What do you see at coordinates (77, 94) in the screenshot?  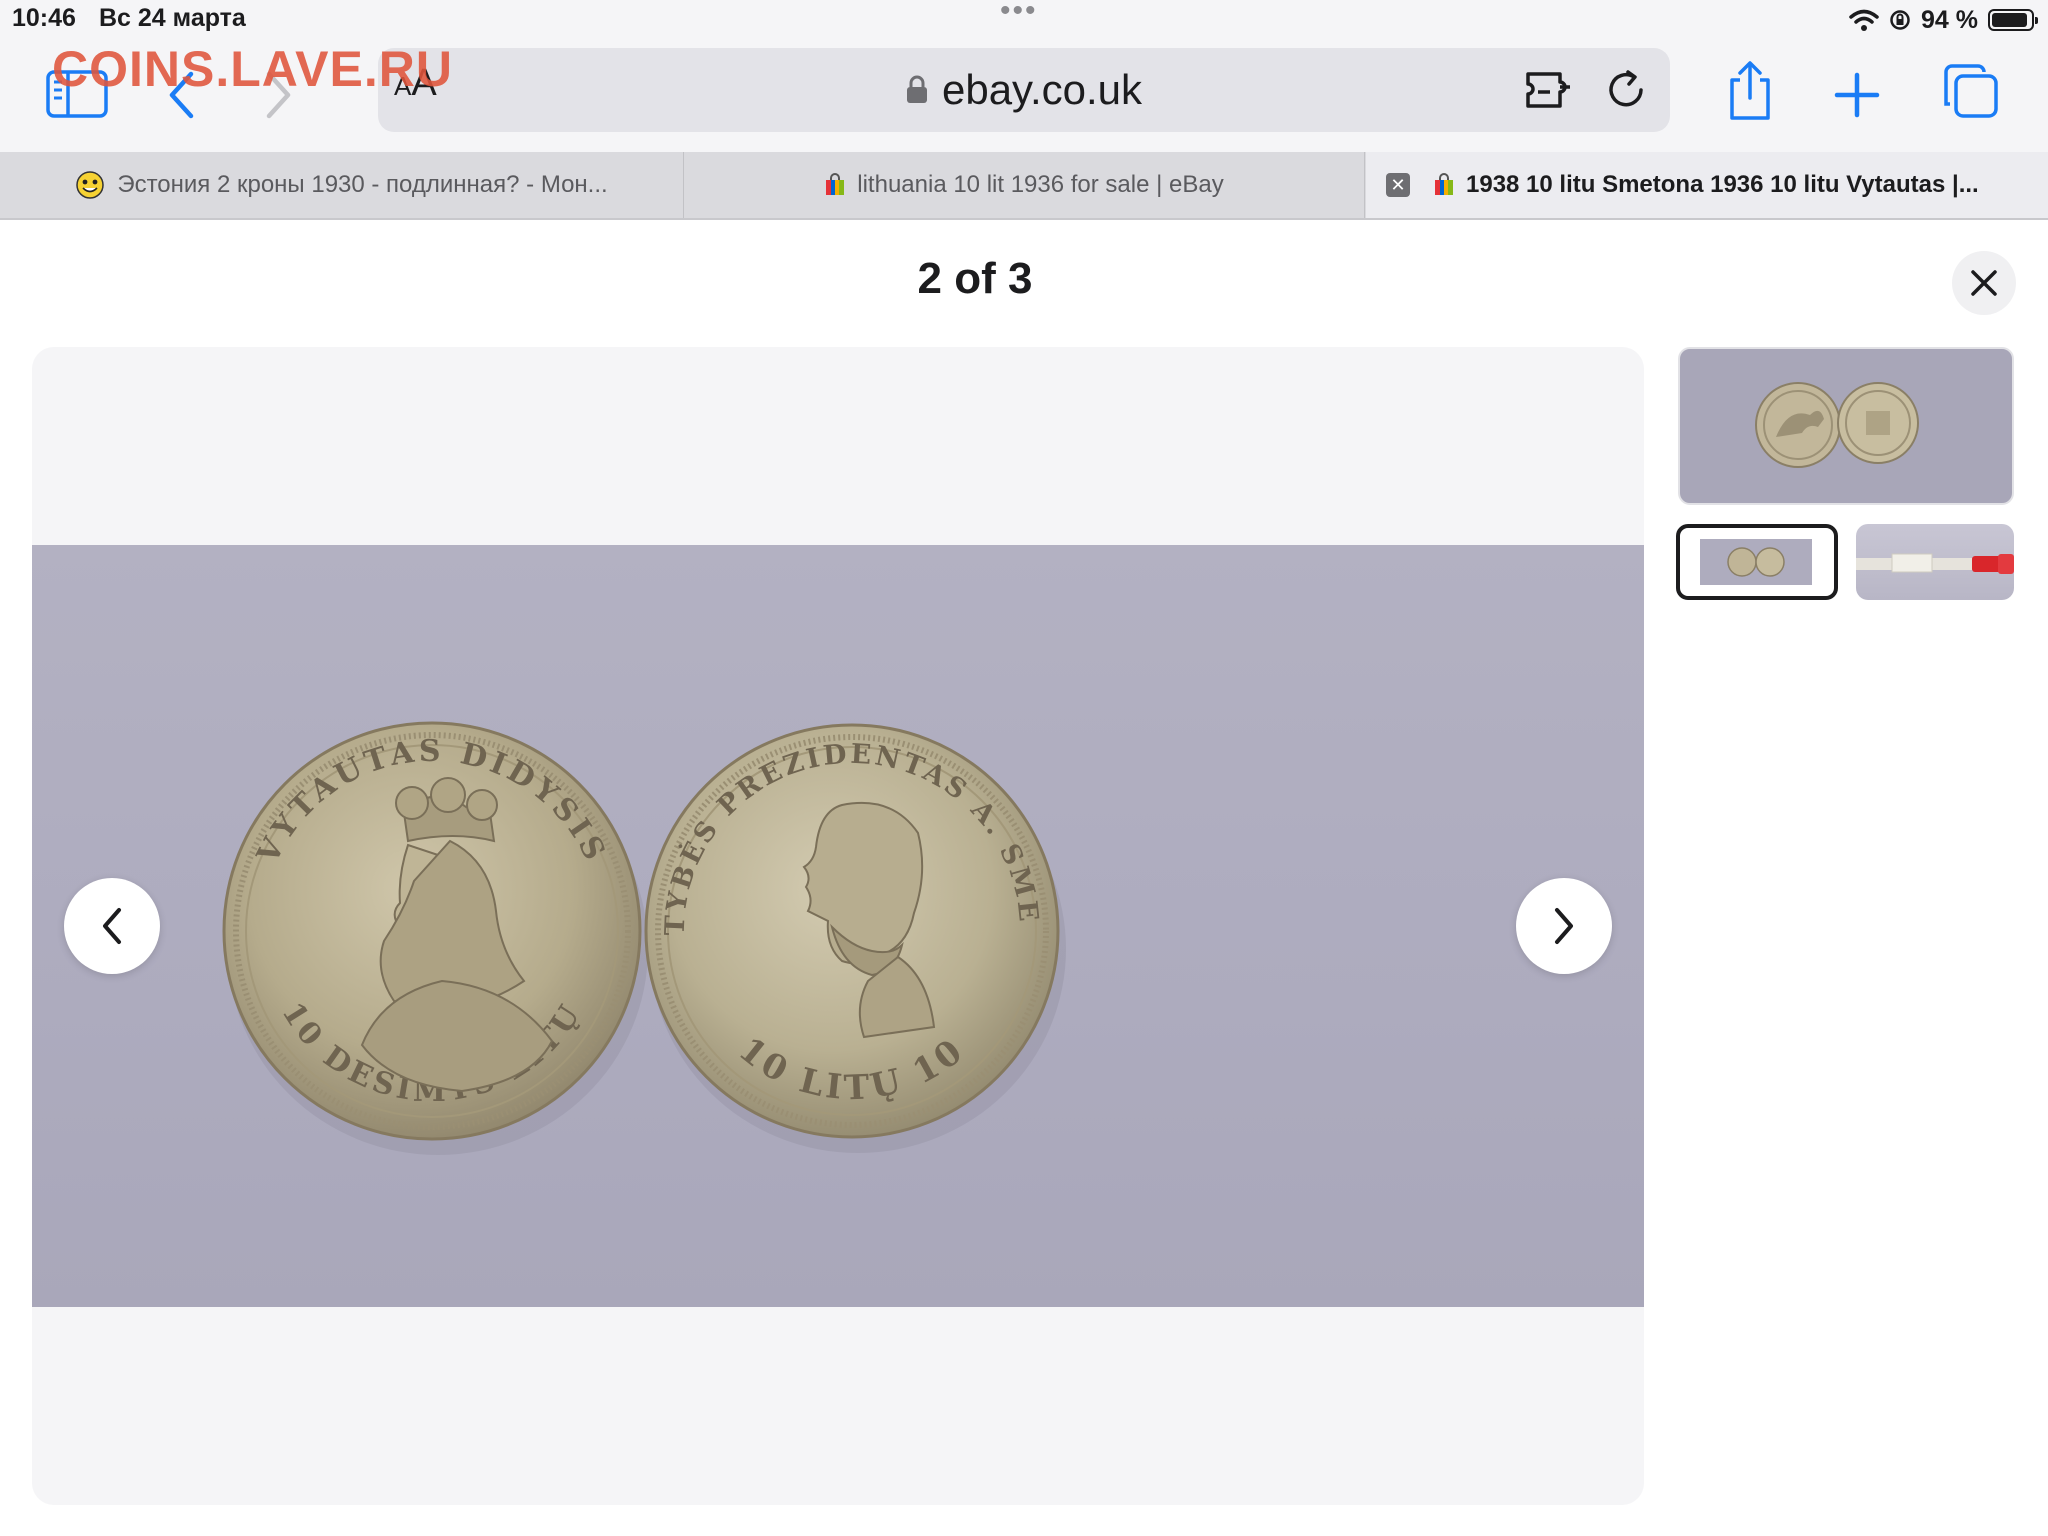 I see `sidebar-icon` at bounding box center [77, 94].